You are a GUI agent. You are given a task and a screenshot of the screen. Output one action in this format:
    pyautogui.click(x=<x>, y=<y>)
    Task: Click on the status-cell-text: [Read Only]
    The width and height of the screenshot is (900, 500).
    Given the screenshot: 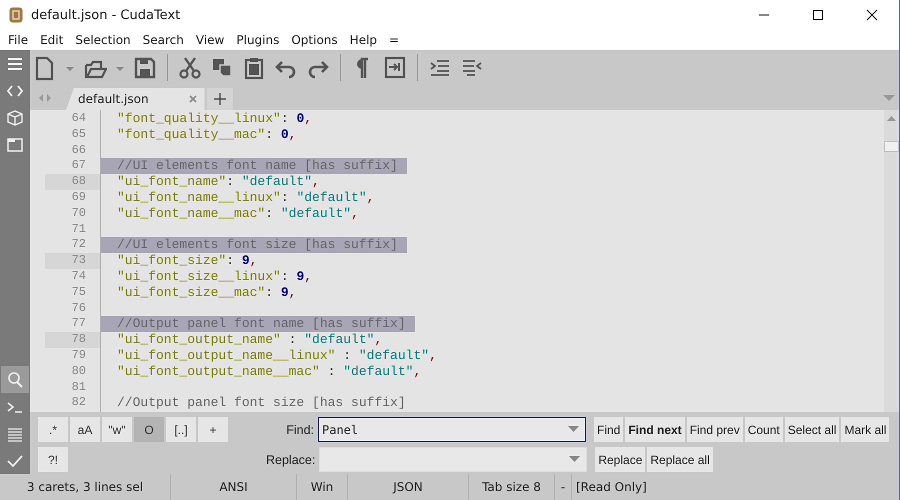 What is the action you would take?
    pyautogui.click(x=611, y=487)
    